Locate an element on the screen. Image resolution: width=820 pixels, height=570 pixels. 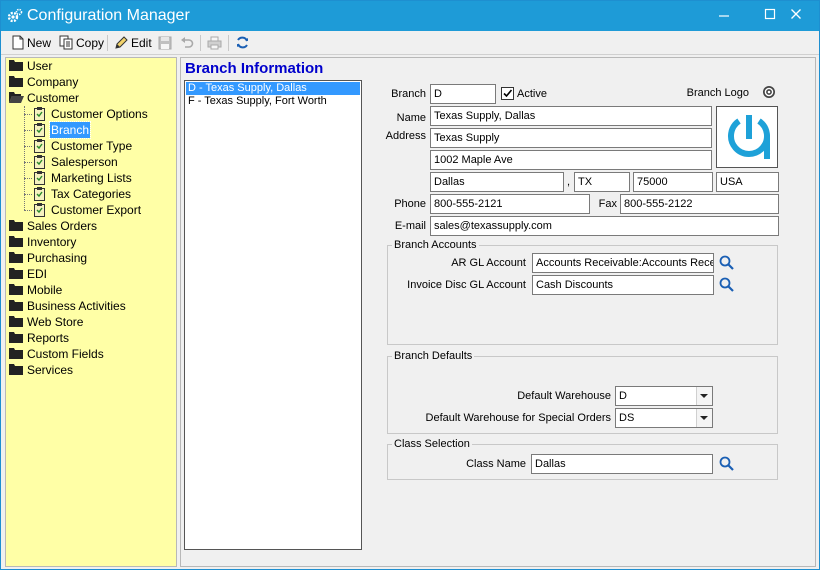
list-item: D - Texas Supply, Dallas is located at coordinates (273, 88).